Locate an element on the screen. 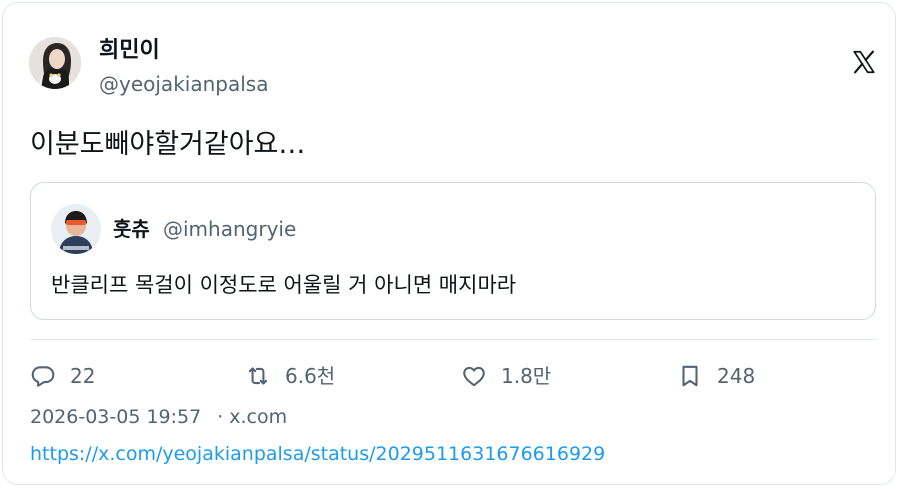  timestamp: 2026-03-05 19:57 is located at coordinates (115, 417).